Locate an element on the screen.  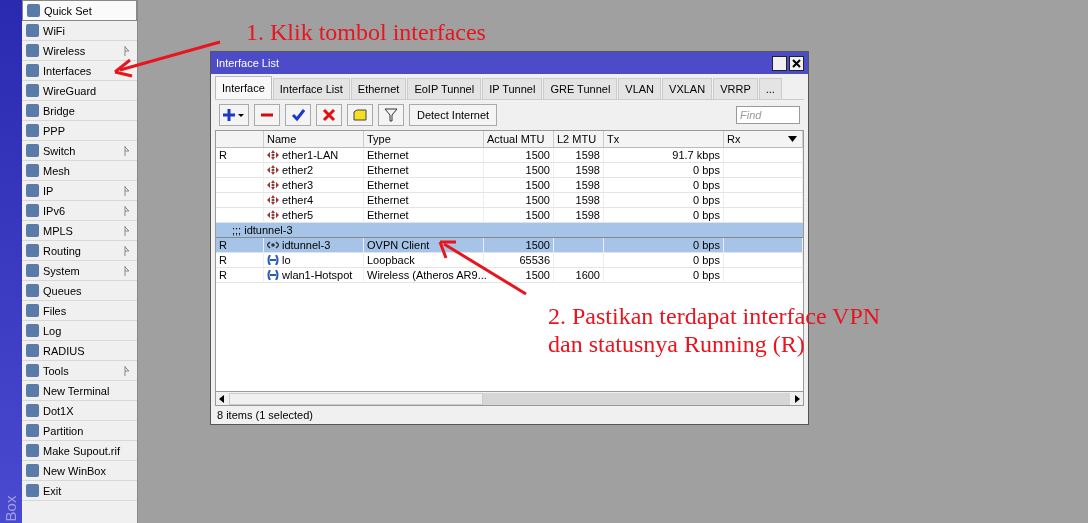
menu-item: WiFi is located at coordinates (79, 31).